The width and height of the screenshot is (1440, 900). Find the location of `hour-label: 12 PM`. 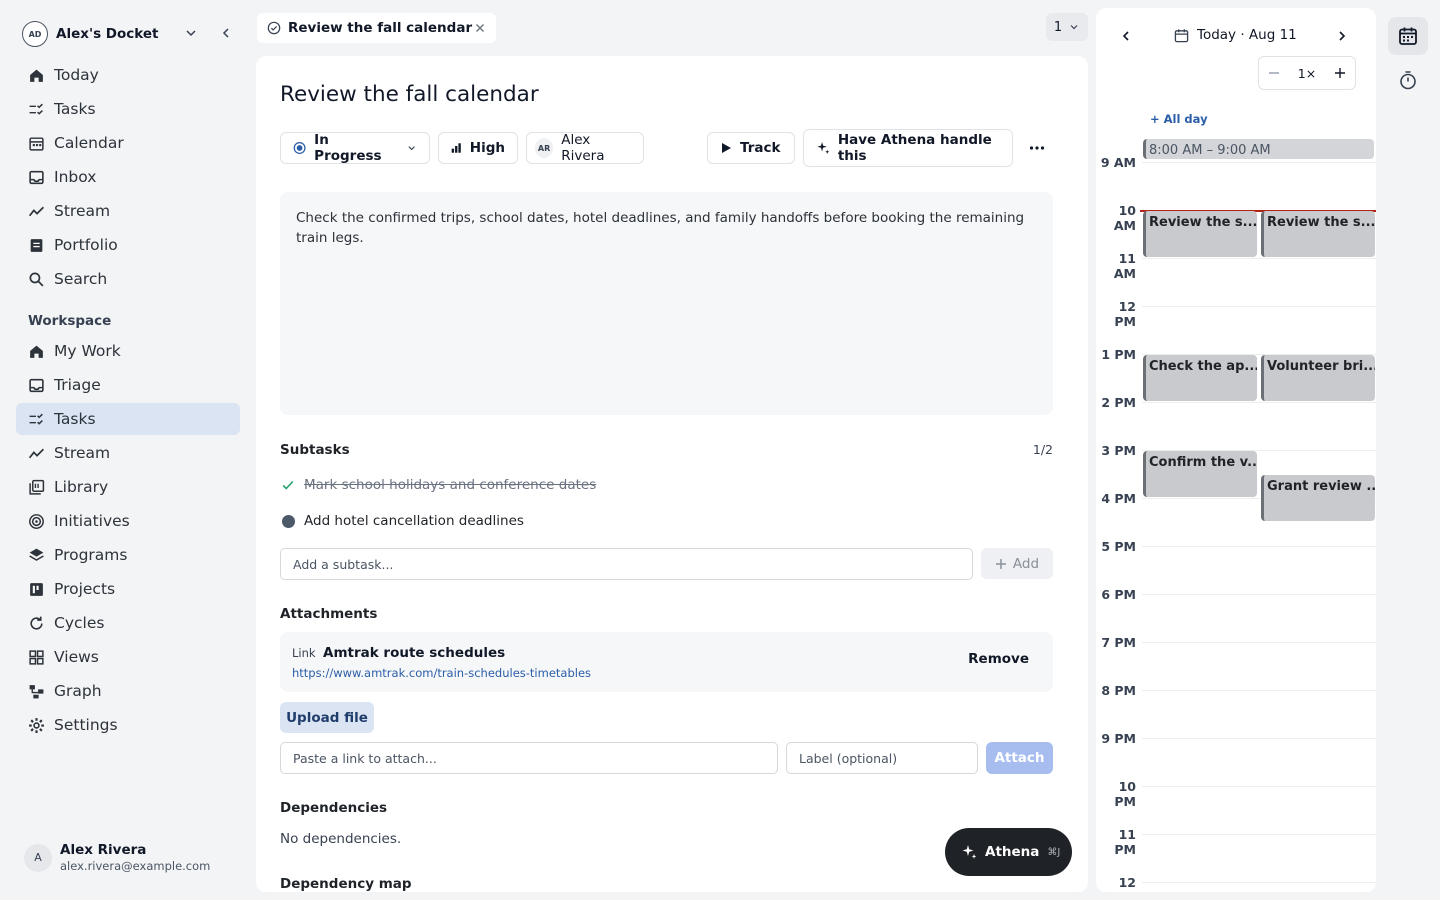

hour-label: 12 PM is located at coordinates (1125, 314).